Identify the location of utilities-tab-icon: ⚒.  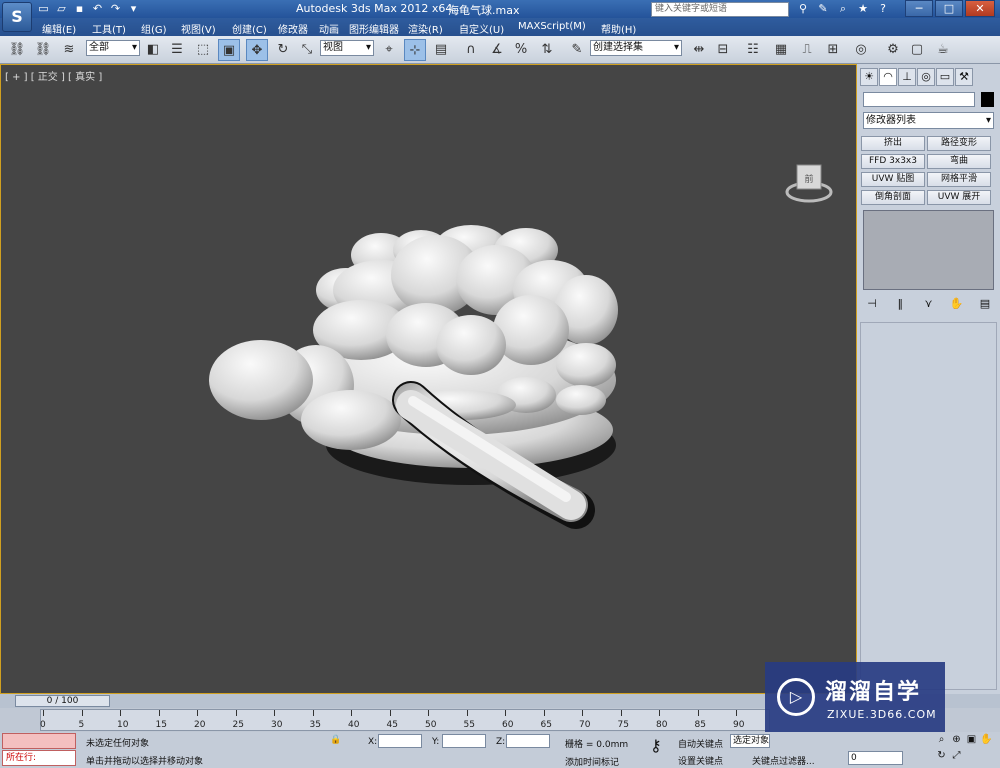
(964, 77).